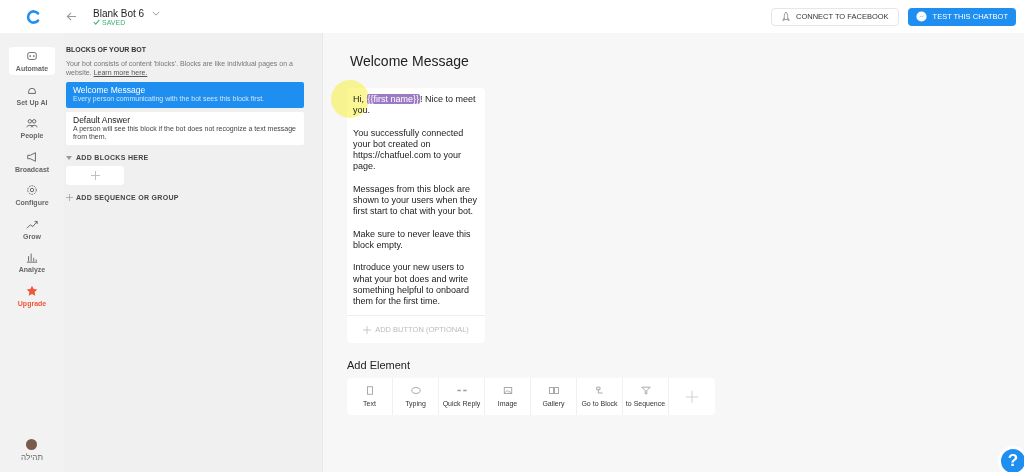  I want to click on messenger-icon, so click(921, 16).